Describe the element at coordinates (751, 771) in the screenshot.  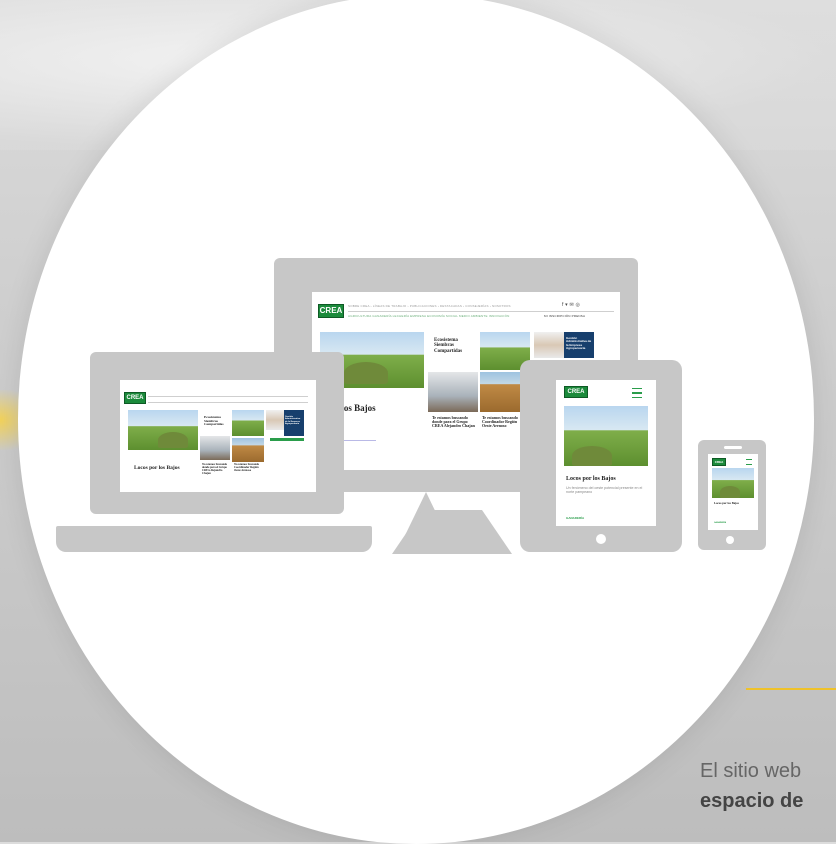
I see `caption-line-1: El sitio web` at that location.